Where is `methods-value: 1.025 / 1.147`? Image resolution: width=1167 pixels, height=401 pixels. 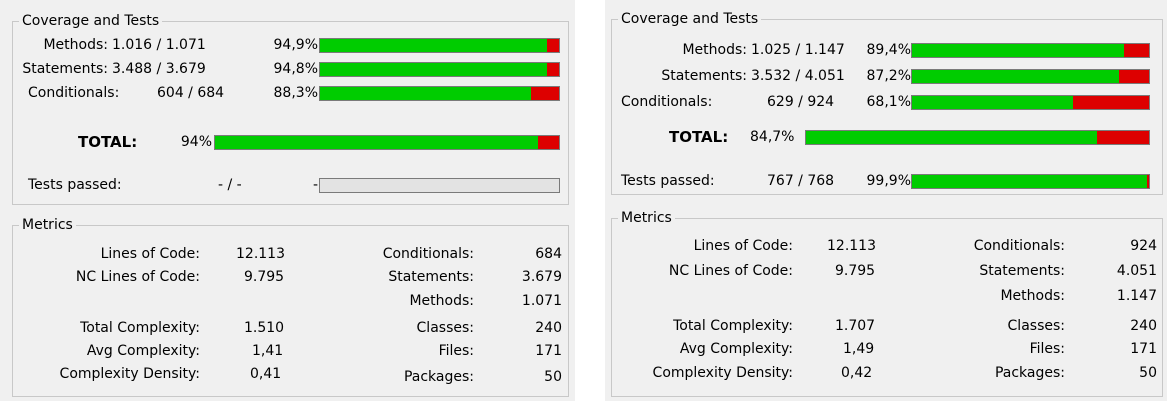
methods-value: 1.025 / 1.147 is located at coordinates (798, 50).